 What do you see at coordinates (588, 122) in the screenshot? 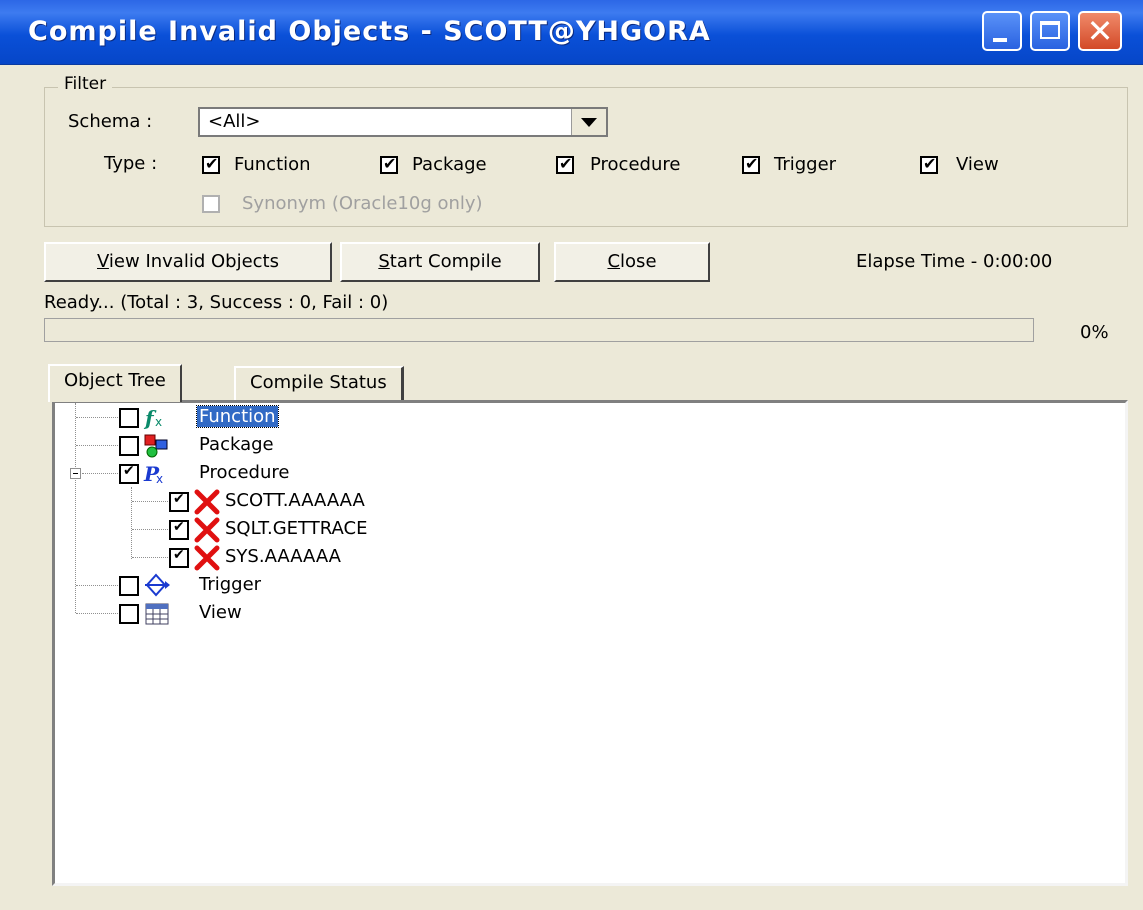
I see `chevron-down-icon` at bounding box center [588, 122].